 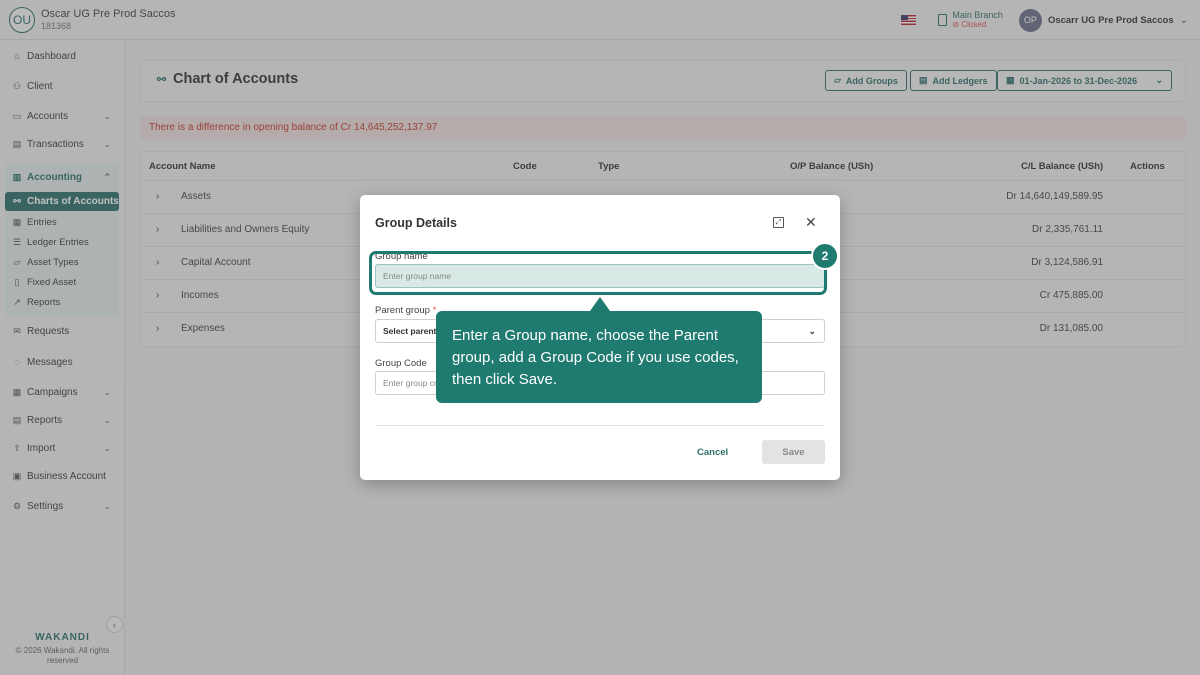 I want to click on expand-icon: ⤢, so click(x=778, y=222).